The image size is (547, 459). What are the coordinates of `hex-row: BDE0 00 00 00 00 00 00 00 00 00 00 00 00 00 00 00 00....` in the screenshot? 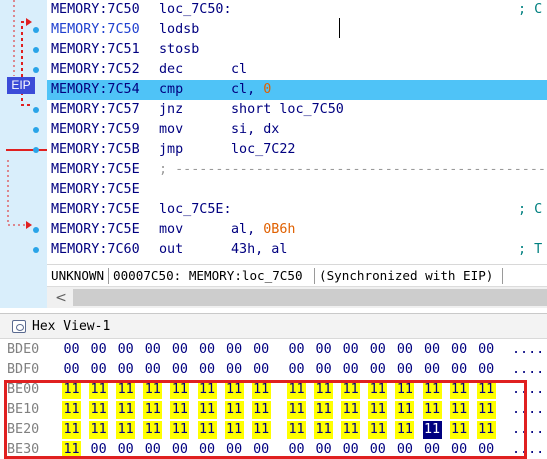 It's located at (273, 350).